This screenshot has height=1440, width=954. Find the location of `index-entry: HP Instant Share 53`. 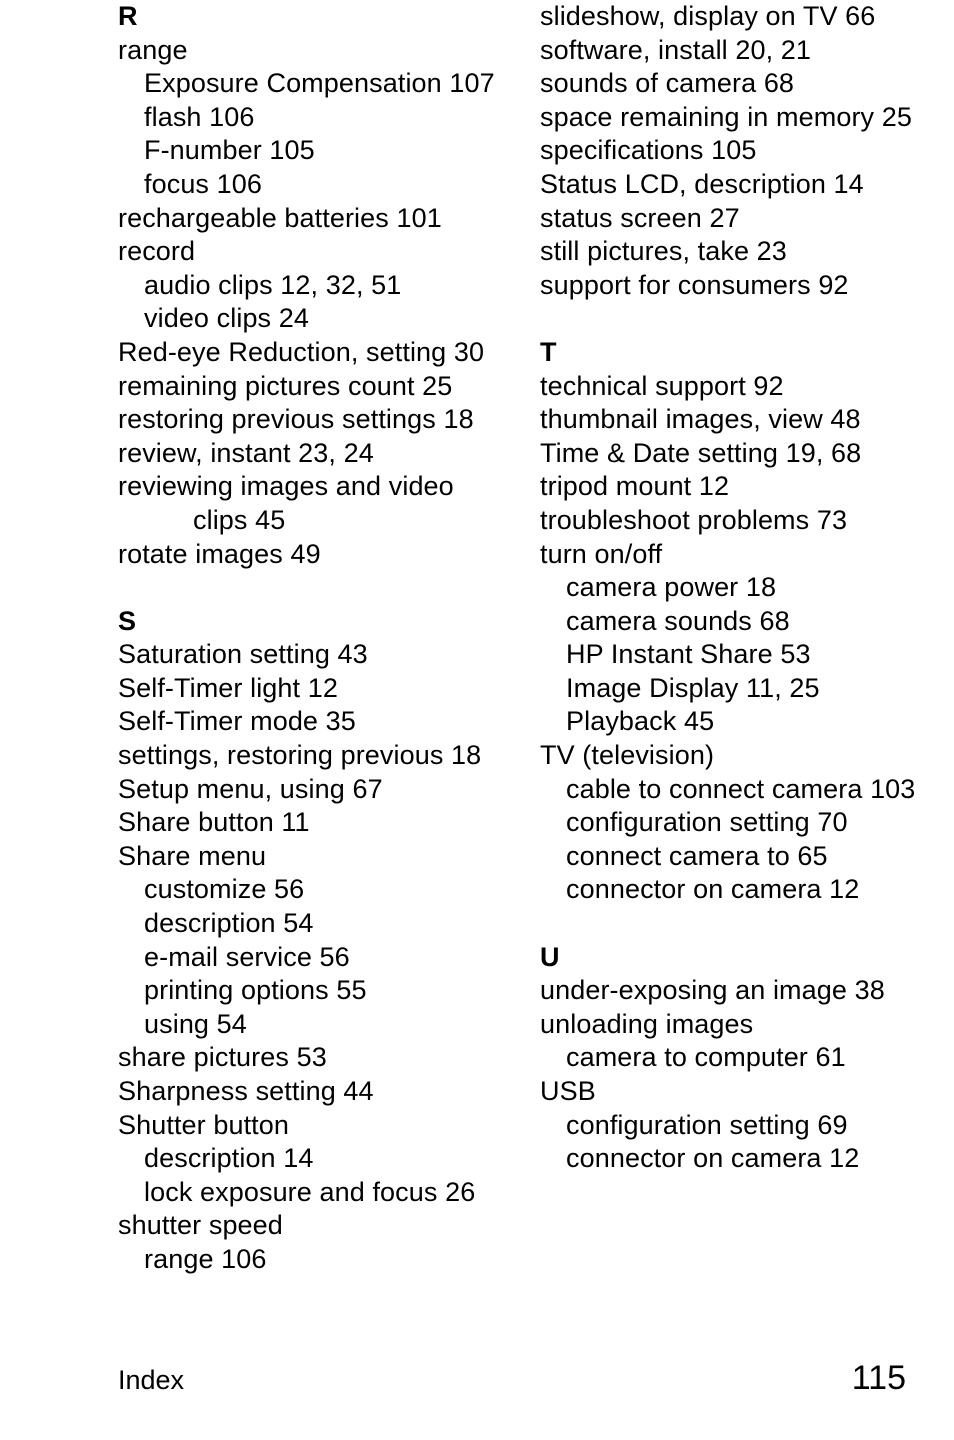

index-entry: HP Instant Share 53 is located at coordinates (688, 654).